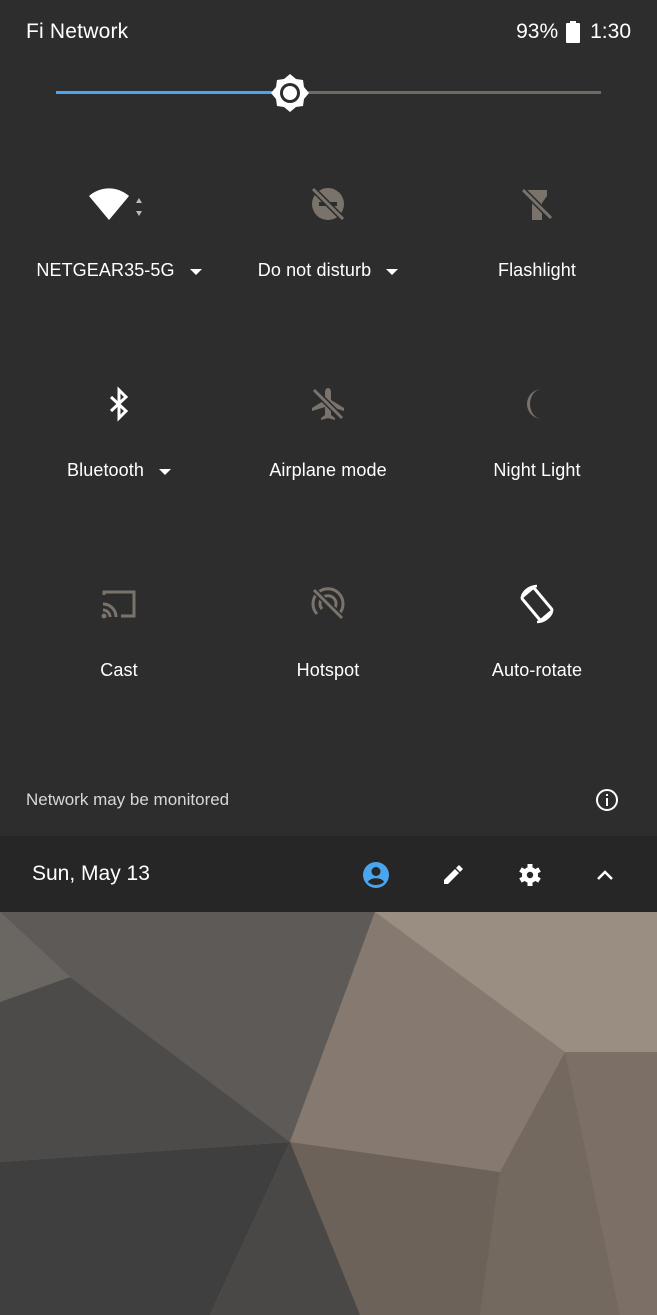 The image size is (657, 1315). Describe the element at coordinates (537, 404) in the screenshot. I see `moon-icon` at that location.